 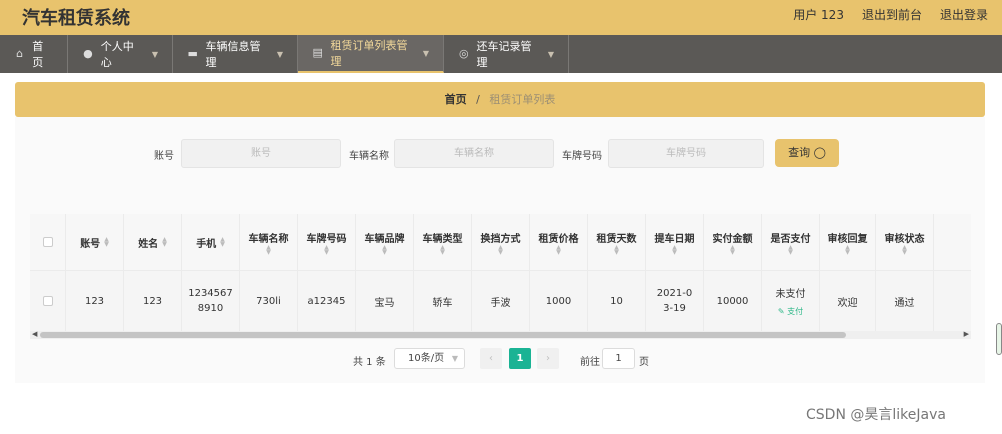 I want to click on page-number-current: 1, so click(x=520, y=358).